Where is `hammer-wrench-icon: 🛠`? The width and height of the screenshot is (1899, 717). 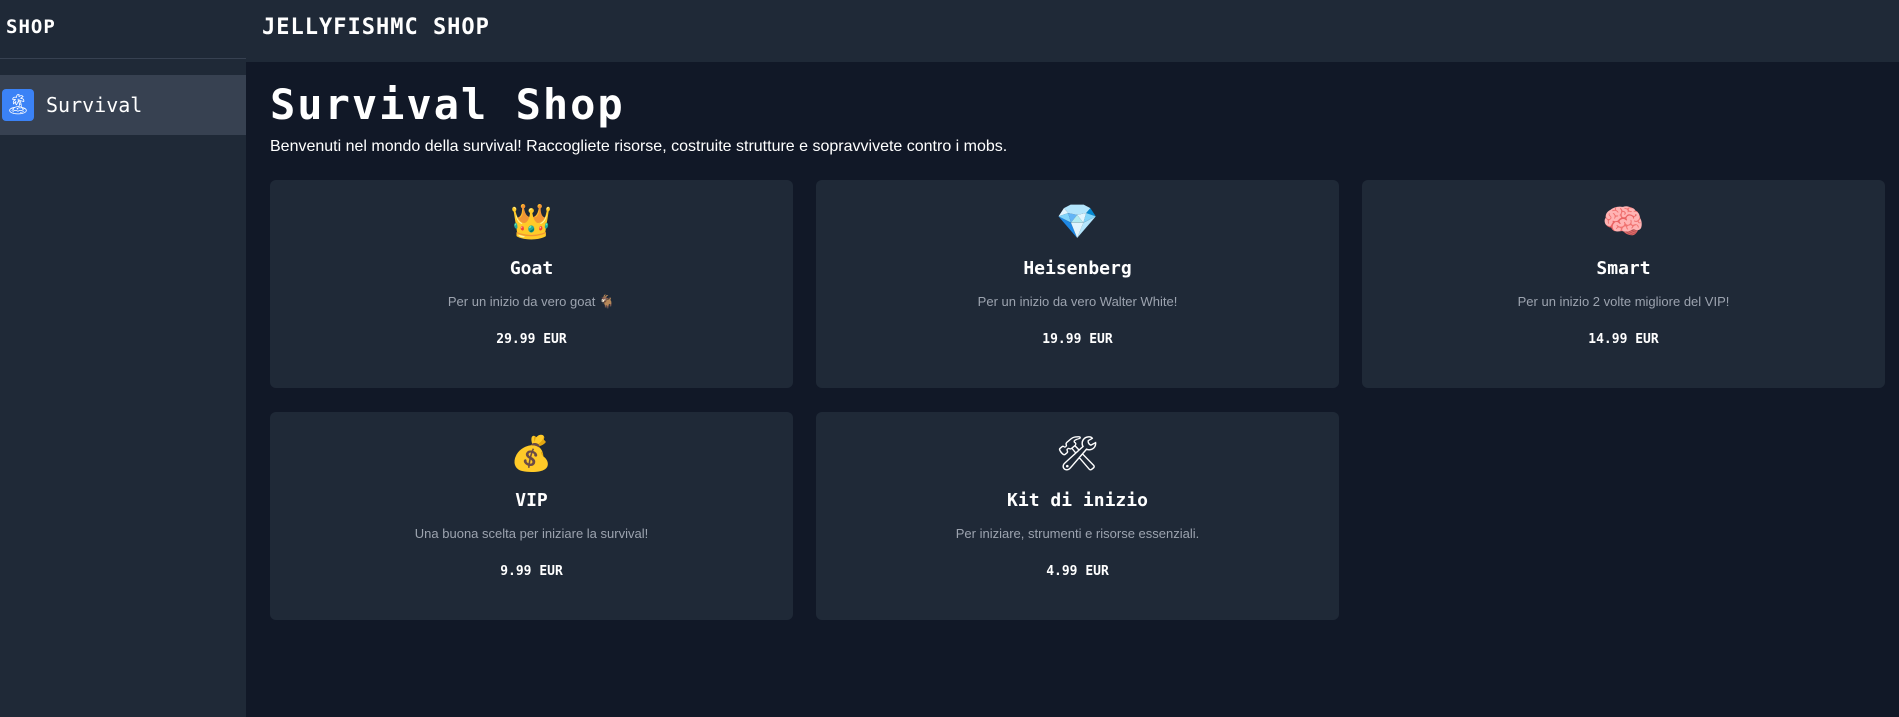
hammer-wrench-icon: 🛠 is located at coordinates (1077, 454).